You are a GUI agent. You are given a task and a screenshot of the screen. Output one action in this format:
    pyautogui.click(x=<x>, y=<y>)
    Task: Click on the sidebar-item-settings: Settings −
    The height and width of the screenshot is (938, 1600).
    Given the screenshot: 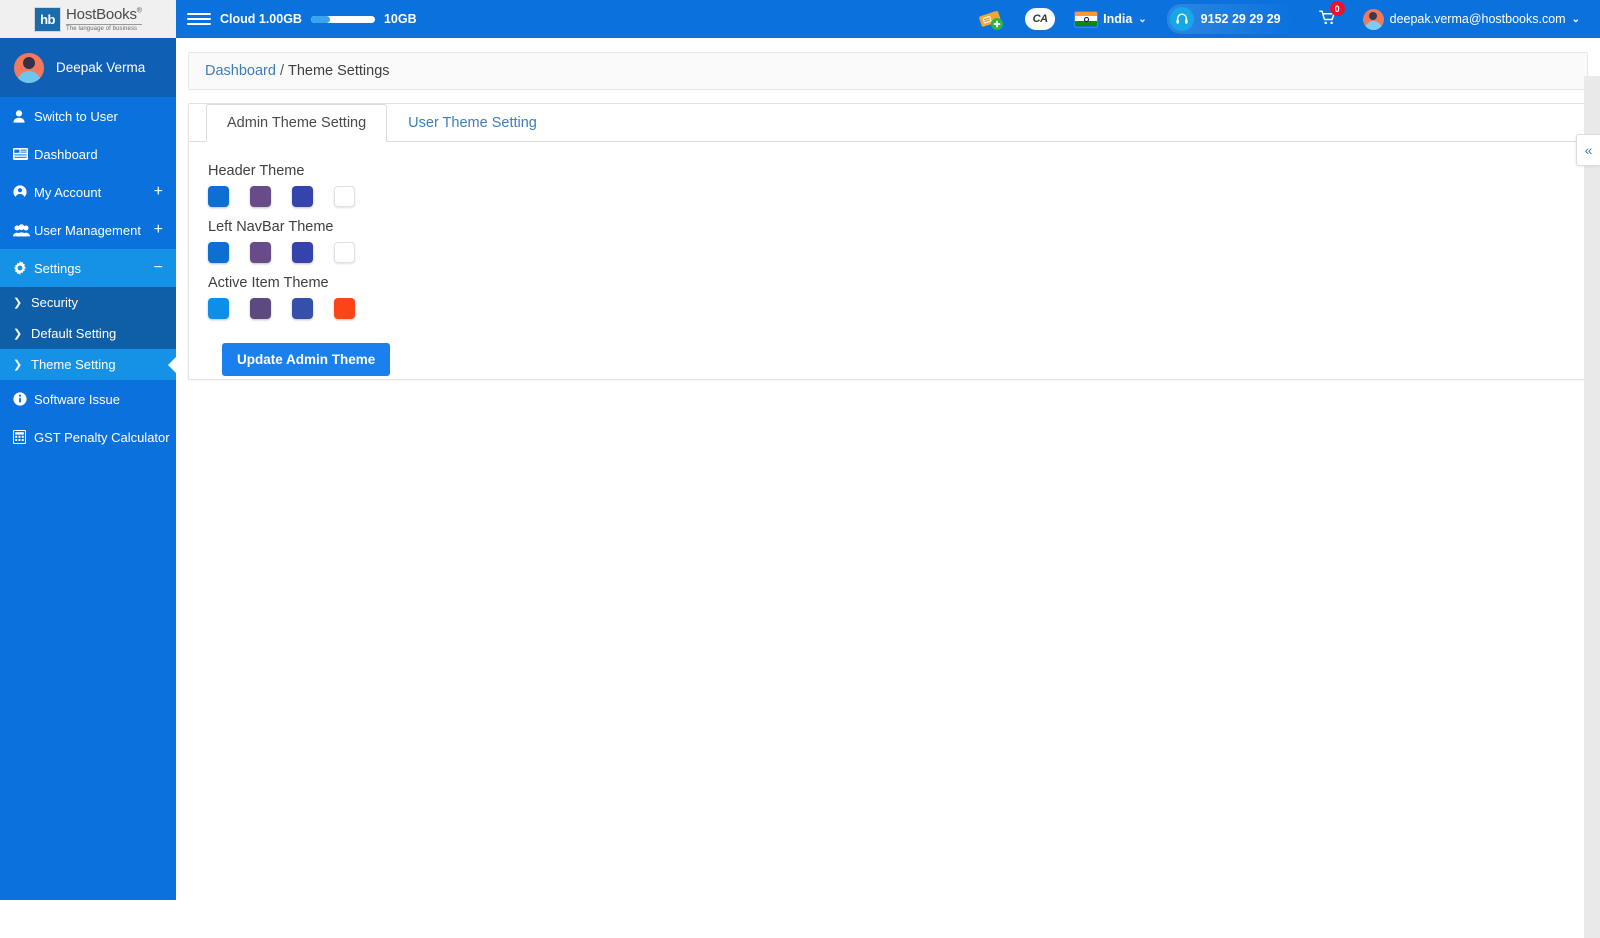 What is the action you would take?
    pyautogui.click(x=88, y=268)
    